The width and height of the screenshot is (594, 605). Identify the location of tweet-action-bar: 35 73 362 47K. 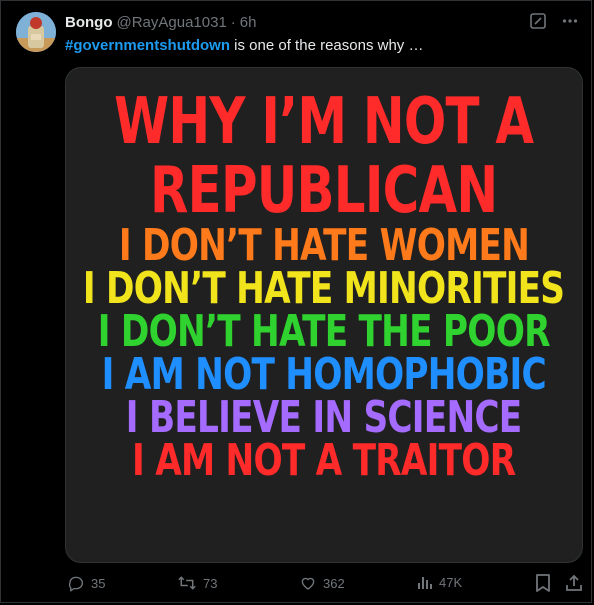
(324, 586).